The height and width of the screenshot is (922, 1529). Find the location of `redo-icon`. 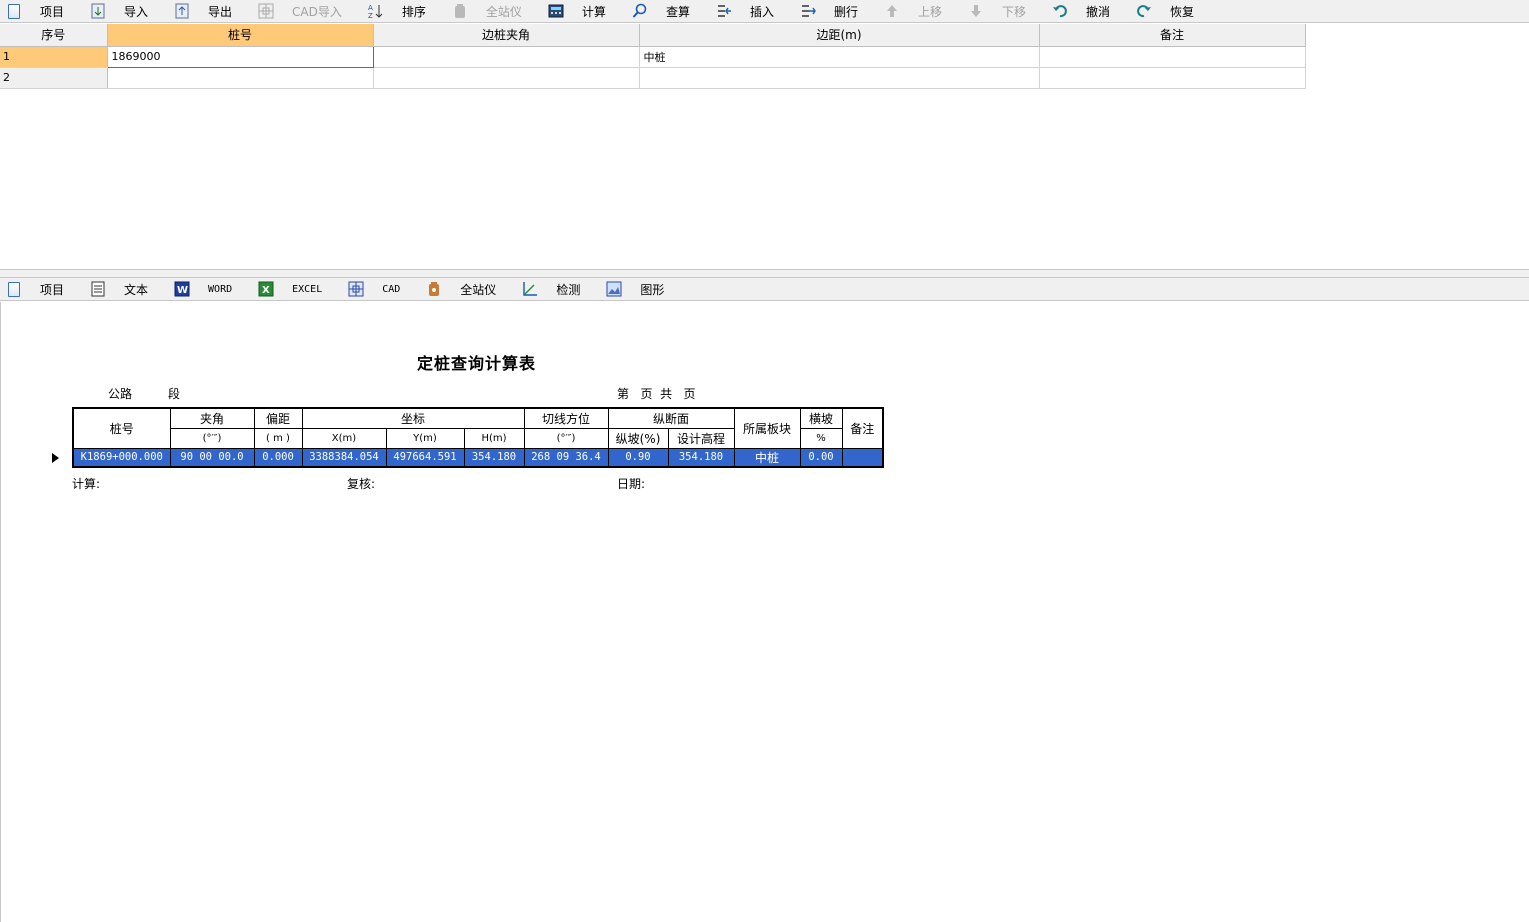

redo-icon is located at coordinates (1144, 11).